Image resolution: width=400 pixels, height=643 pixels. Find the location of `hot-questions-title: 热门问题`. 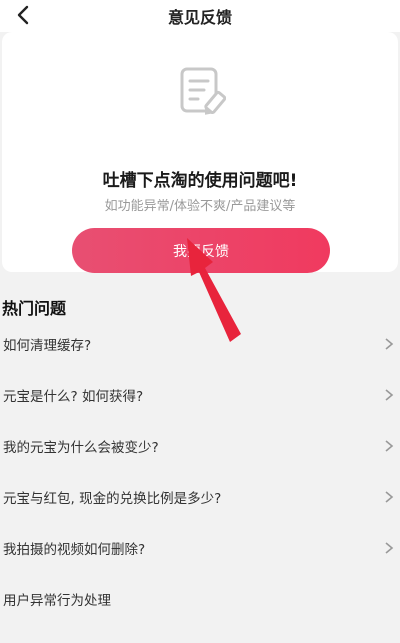

hot-questions-title: 热门问题 is located at coordinates (34, 308).